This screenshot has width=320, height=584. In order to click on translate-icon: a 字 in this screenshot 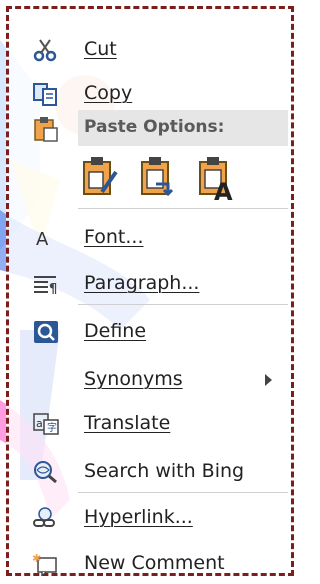, I will do `click(46, 424)`.